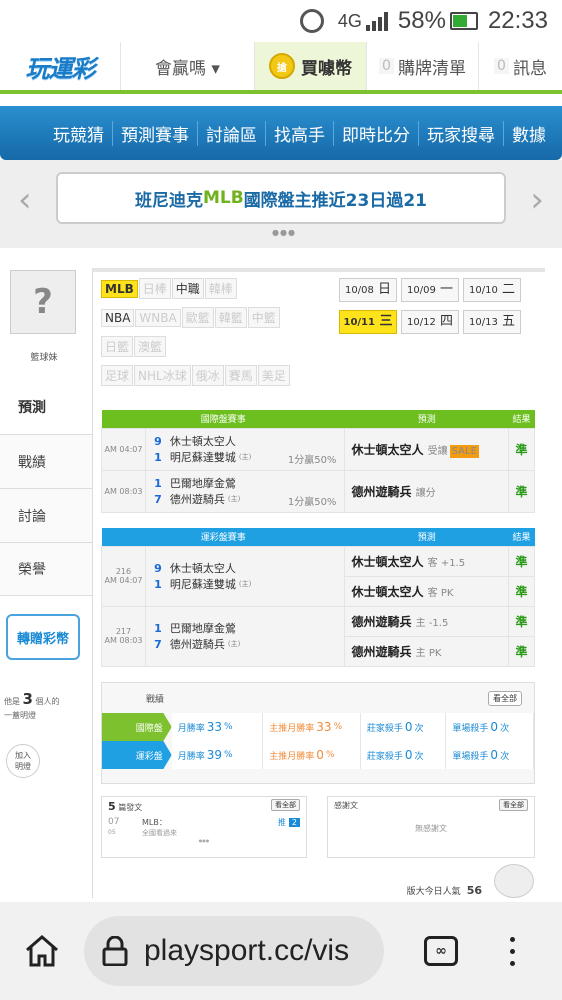 The width and height of the screenshot is (562, 1000). I want to click on pick-team: 德州遊騎兵, so click(381, 651).